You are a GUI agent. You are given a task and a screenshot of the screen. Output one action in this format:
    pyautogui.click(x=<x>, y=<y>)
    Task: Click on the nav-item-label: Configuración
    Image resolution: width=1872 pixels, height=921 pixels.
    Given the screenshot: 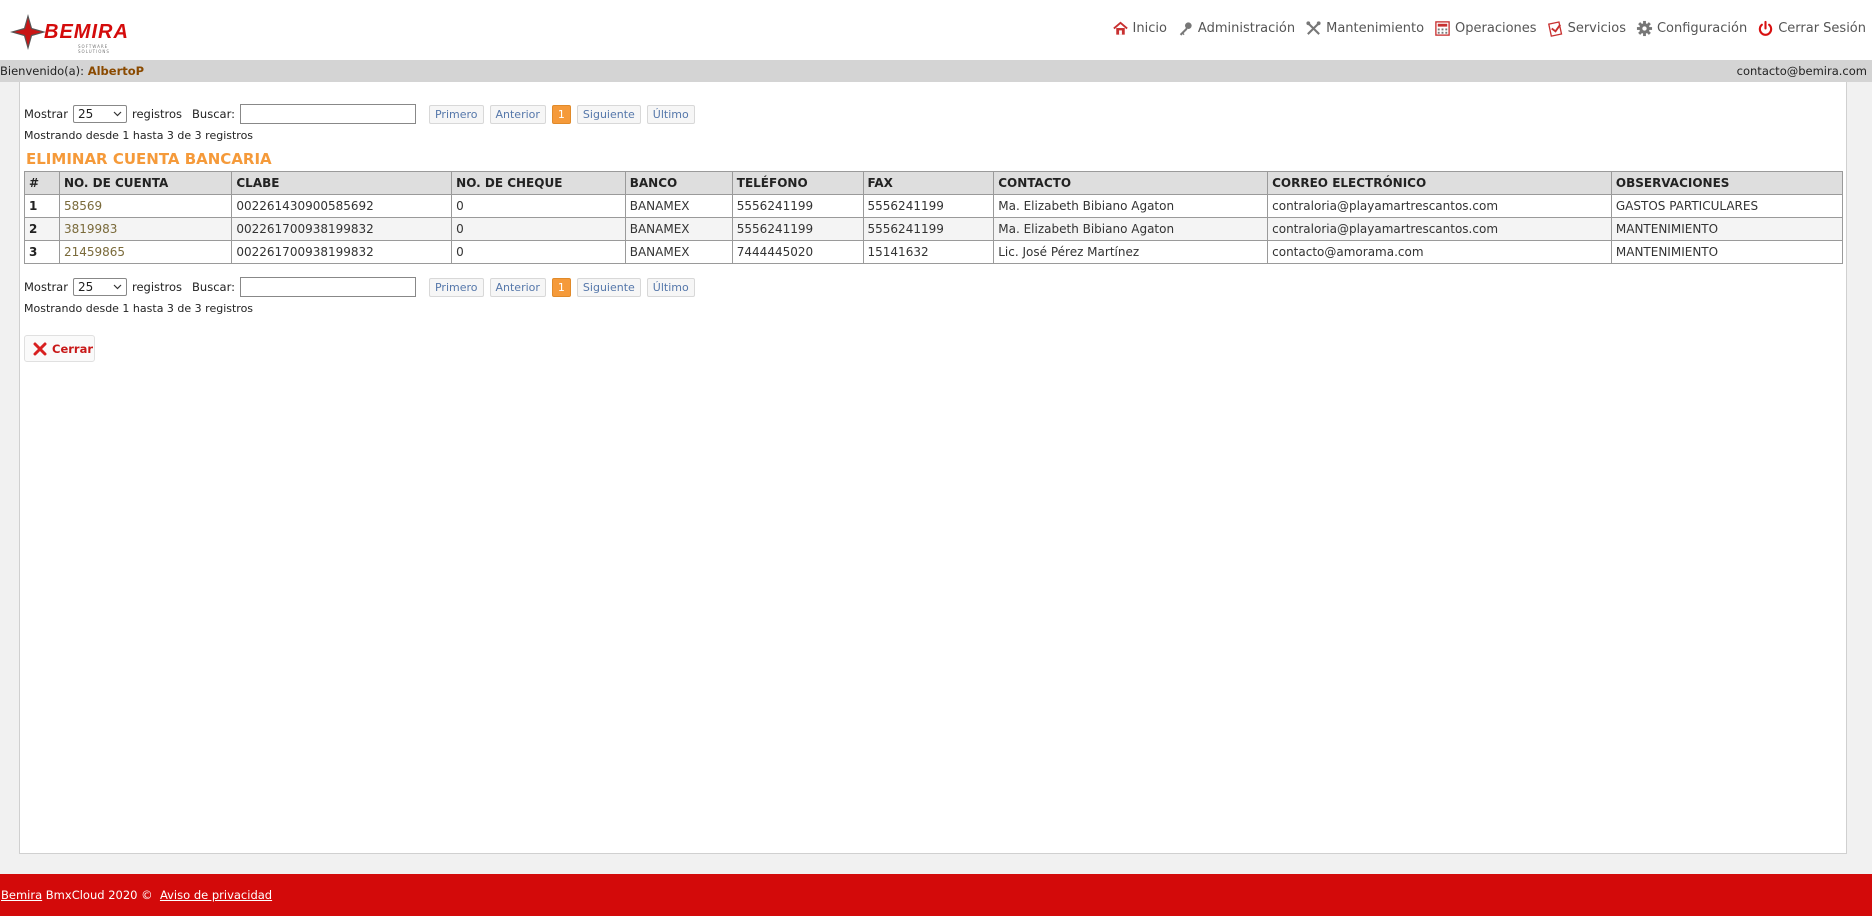 What is the action you would take?
    pyautogui.click(x=1702, y=28)
    